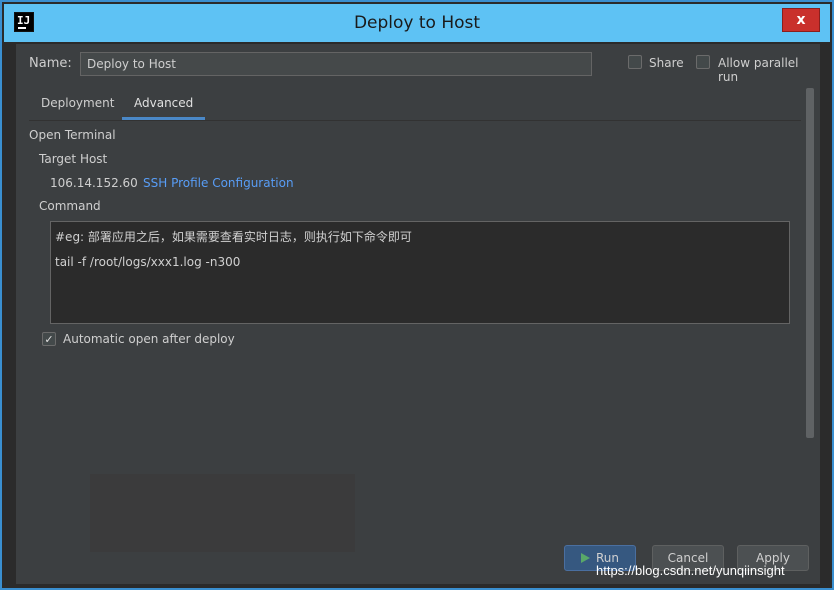 Image resolution: width=834 pixels, height=590 pixels. What do you see at coordinates (635, 62) in the screenshot?
I see `share-checkbox` at bounding box center [635, 62].